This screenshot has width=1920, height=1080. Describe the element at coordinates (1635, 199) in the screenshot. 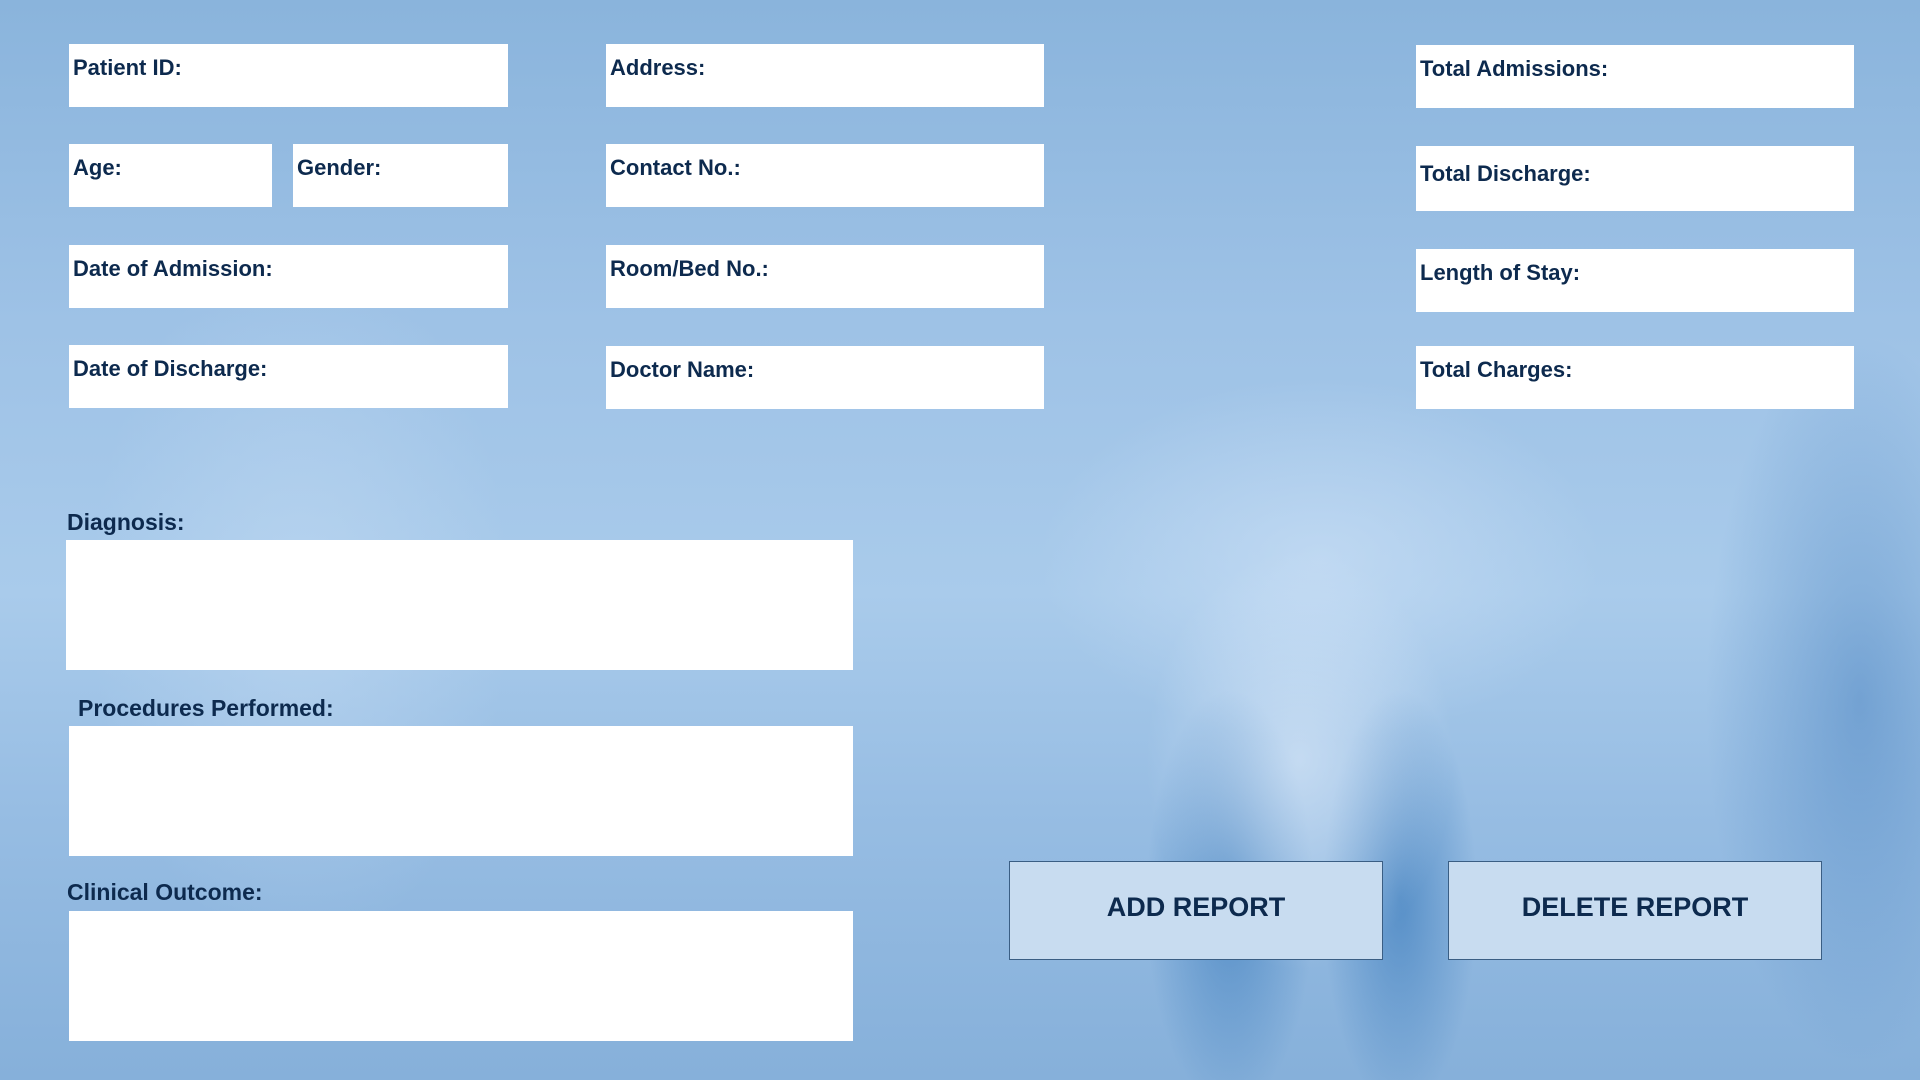

I see `total-discharge-input` at that location.